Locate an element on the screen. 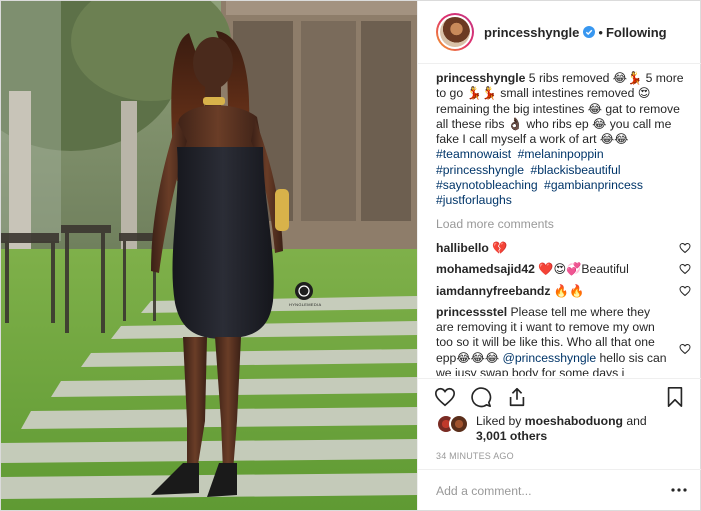 This screenshot has width=701, height=511. comment-item: hallibello 💔 is located at coordinates (563, 248).